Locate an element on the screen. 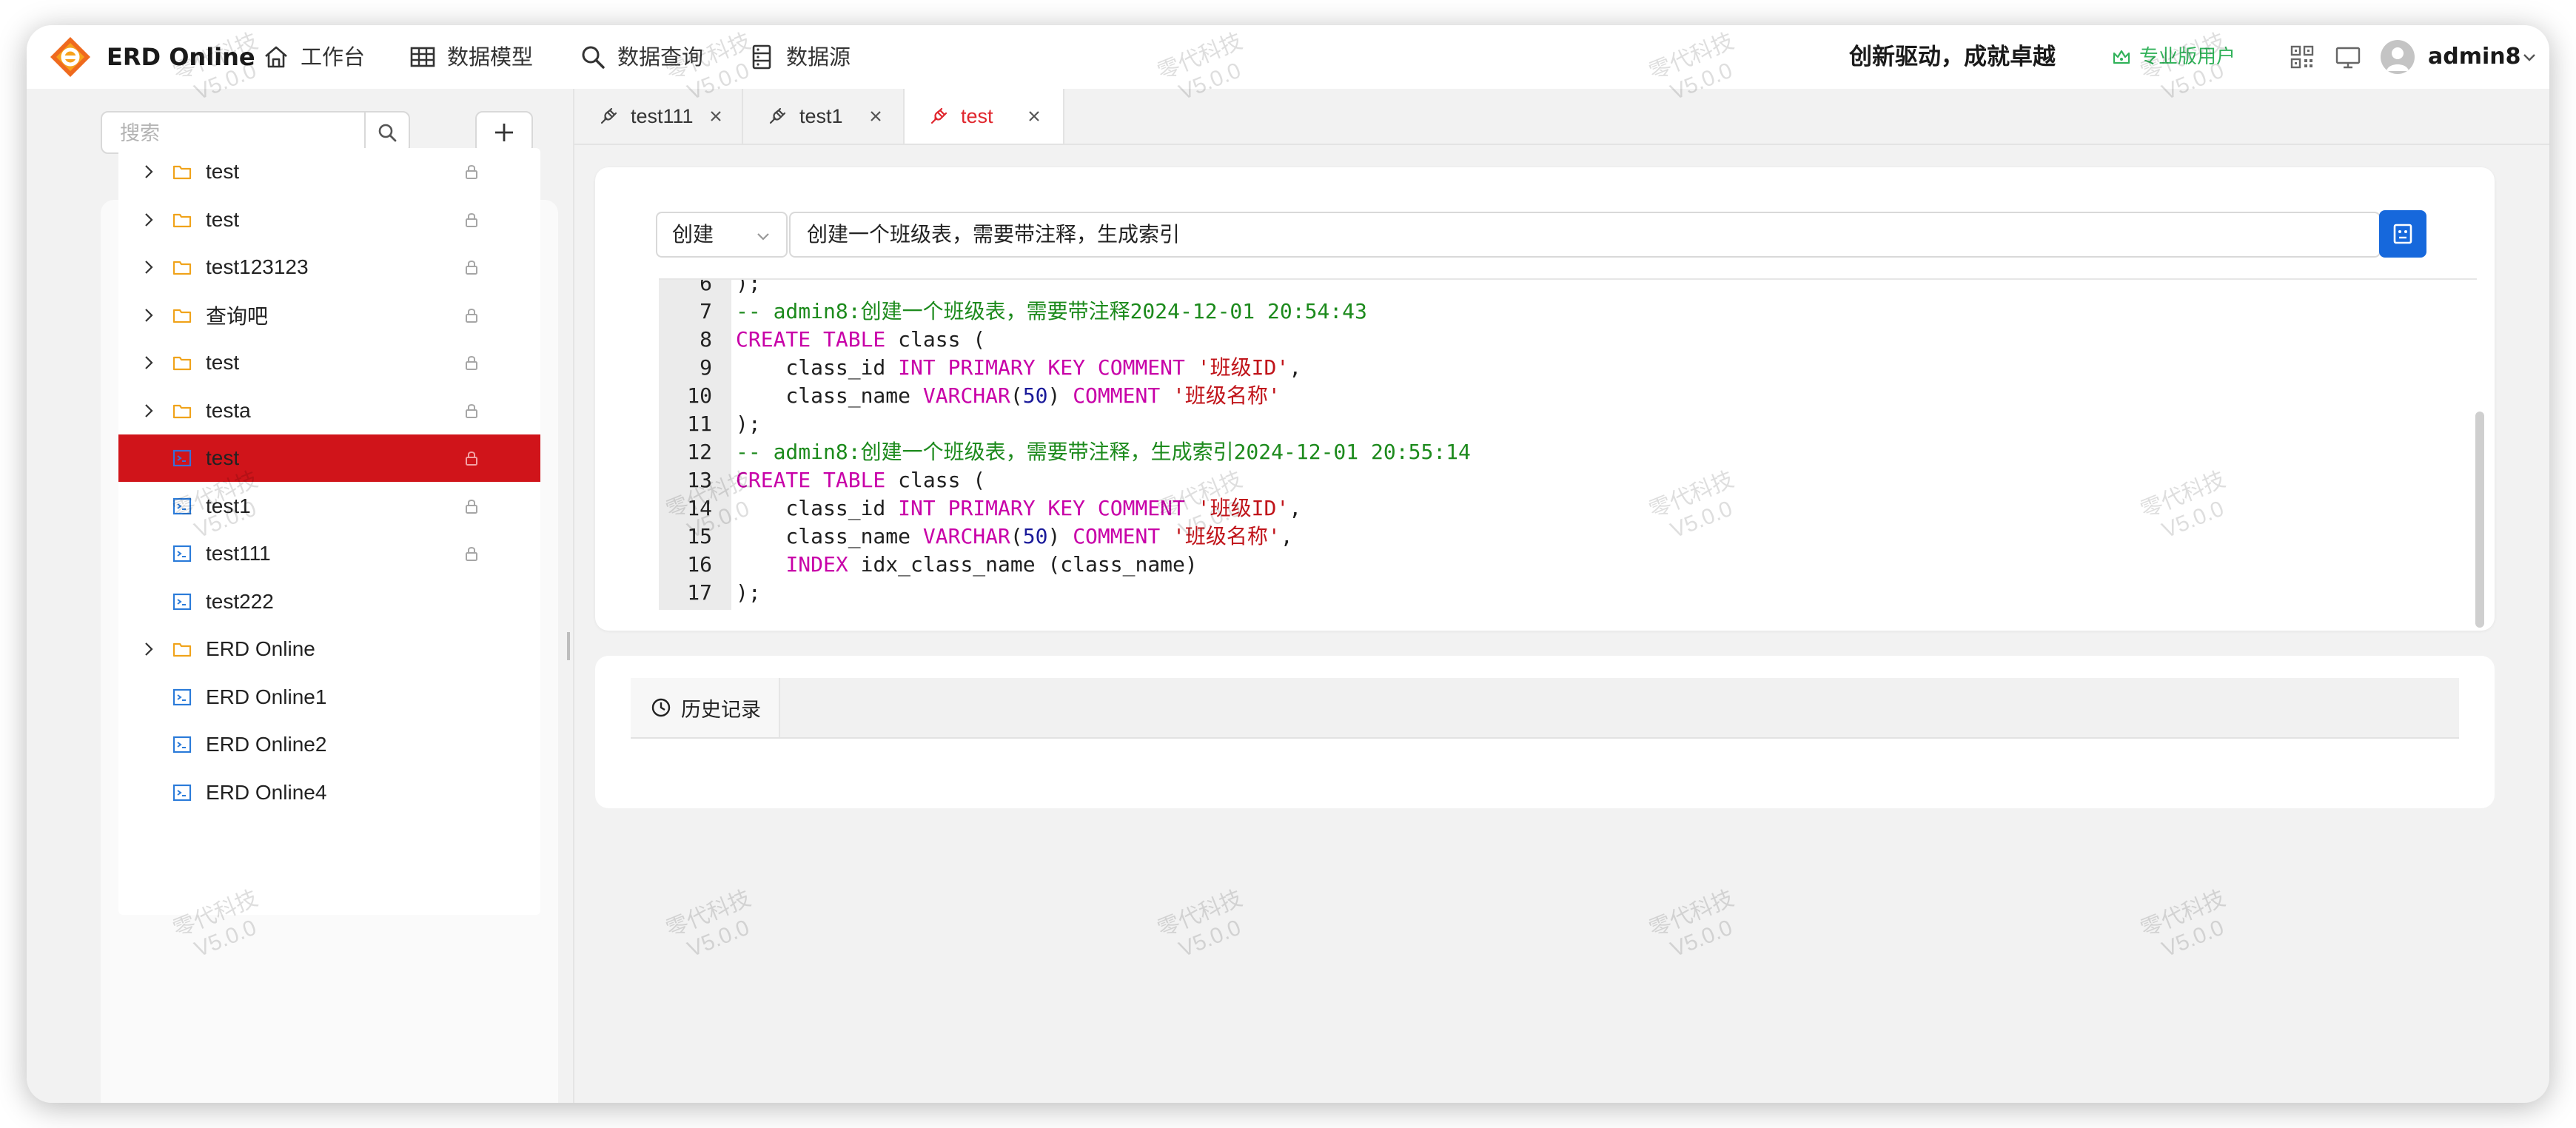  ai-prompt-input: 创建一个班级表，需要带注释，生成索引 is located at coordinates (1585, 235).